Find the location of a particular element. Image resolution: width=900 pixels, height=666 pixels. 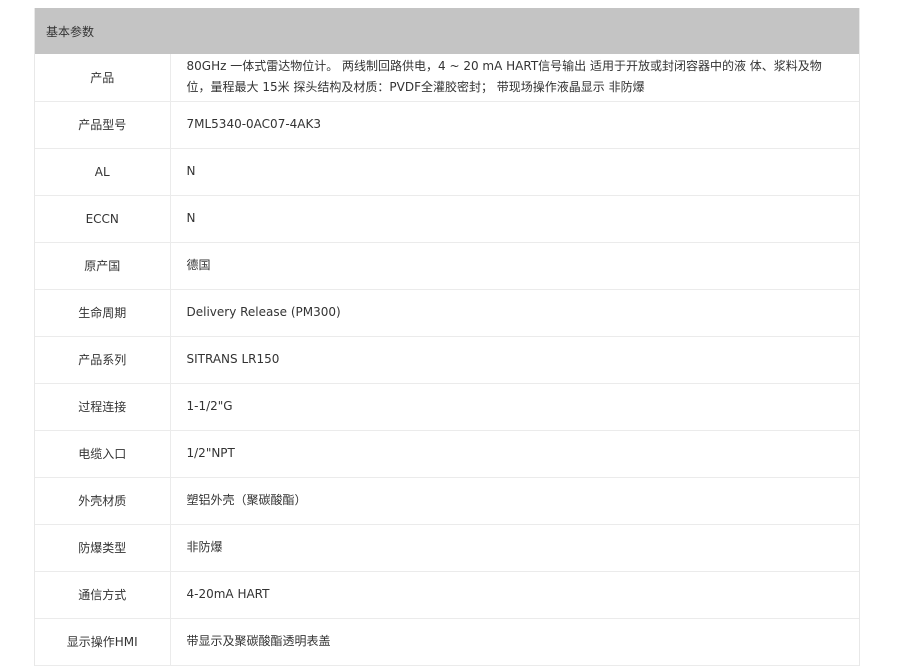

row-value: 塑铝外壳（聚碳酸酯） is located at coordinates (514, 501).